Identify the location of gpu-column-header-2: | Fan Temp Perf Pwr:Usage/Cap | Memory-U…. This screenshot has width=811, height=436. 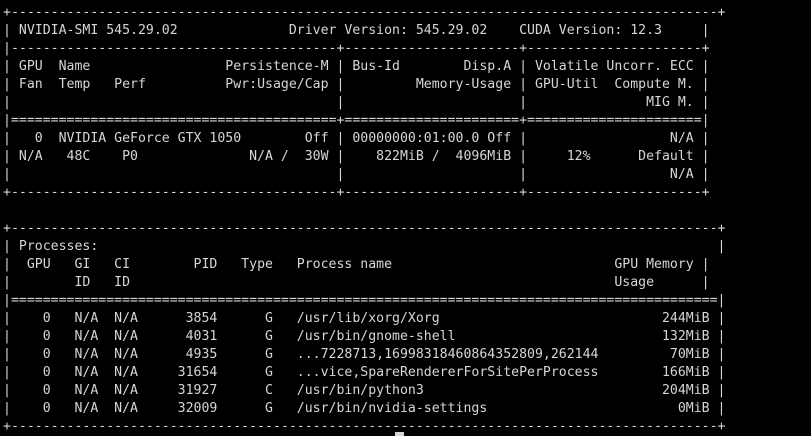
(356, 84).